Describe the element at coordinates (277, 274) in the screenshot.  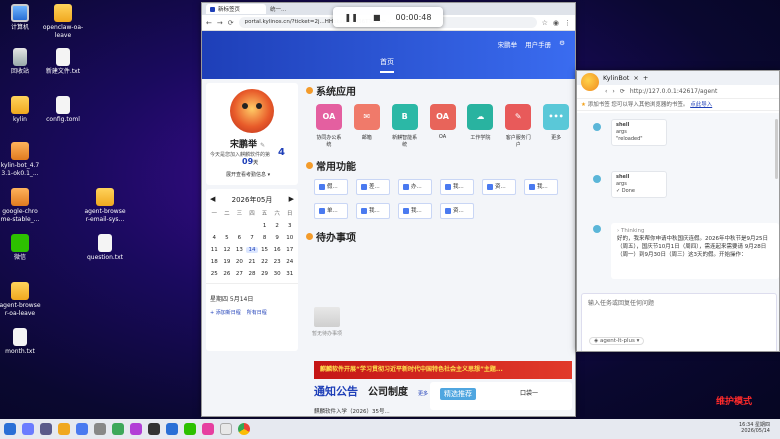
I see `calendar-day: 30` at that location.